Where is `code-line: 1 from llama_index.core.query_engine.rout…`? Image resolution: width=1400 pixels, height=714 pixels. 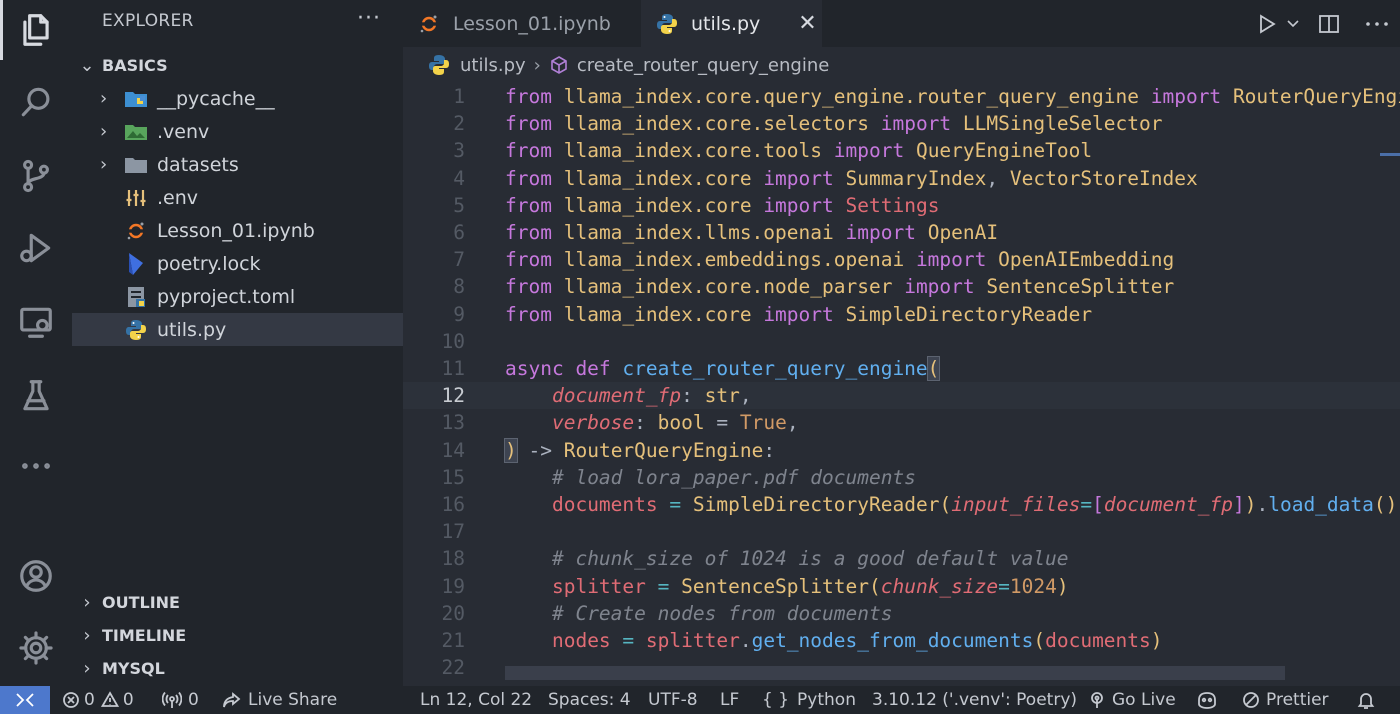
code-line: 1 from llama_index.core.query_engine.rout… is located at coordinates (926, 96).